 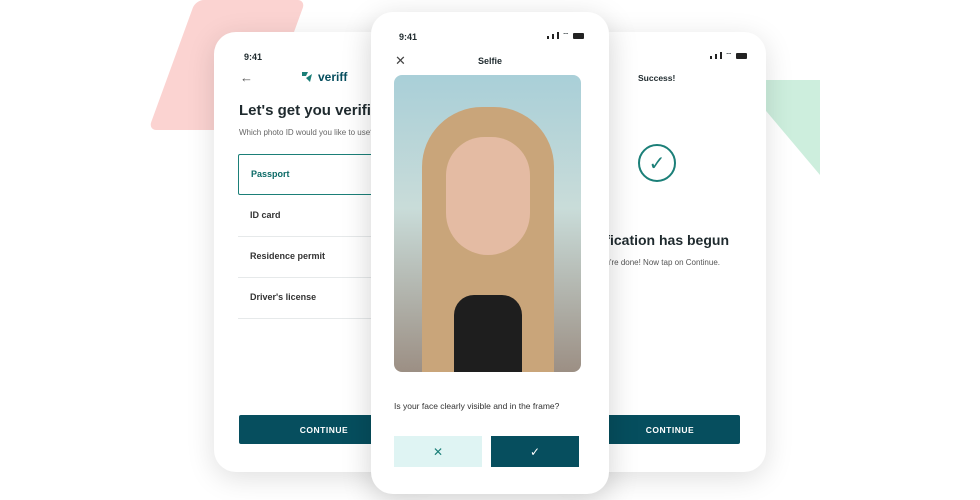 I want to click on success-subtitle: You're done! Now tap on Continue., so click(x=658, y=262).